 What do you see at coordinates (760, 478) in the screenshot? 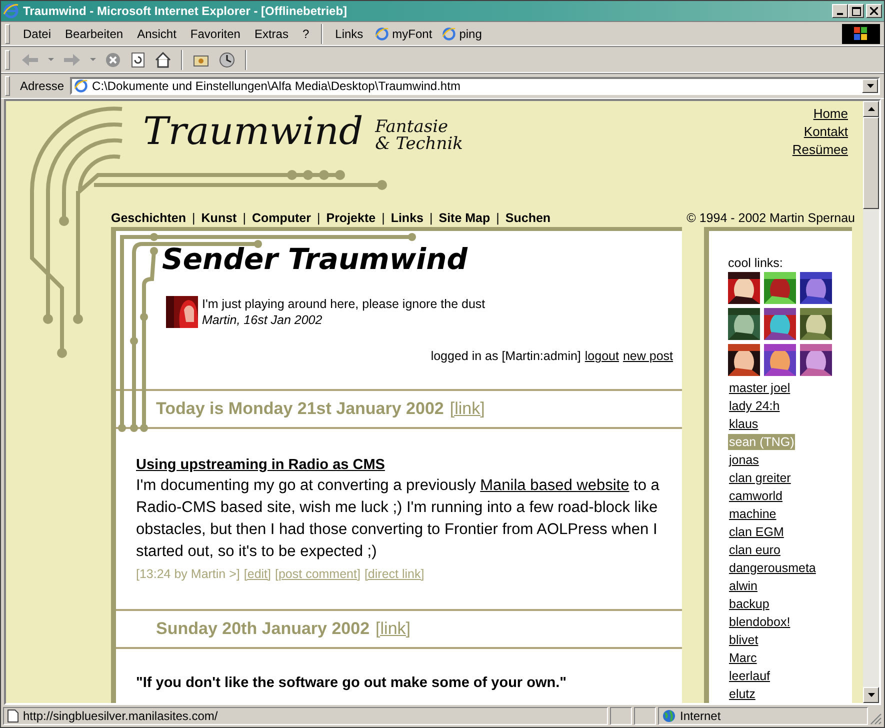
I see `sidebar-link: clan greiter` at bounding box center [760, 478].